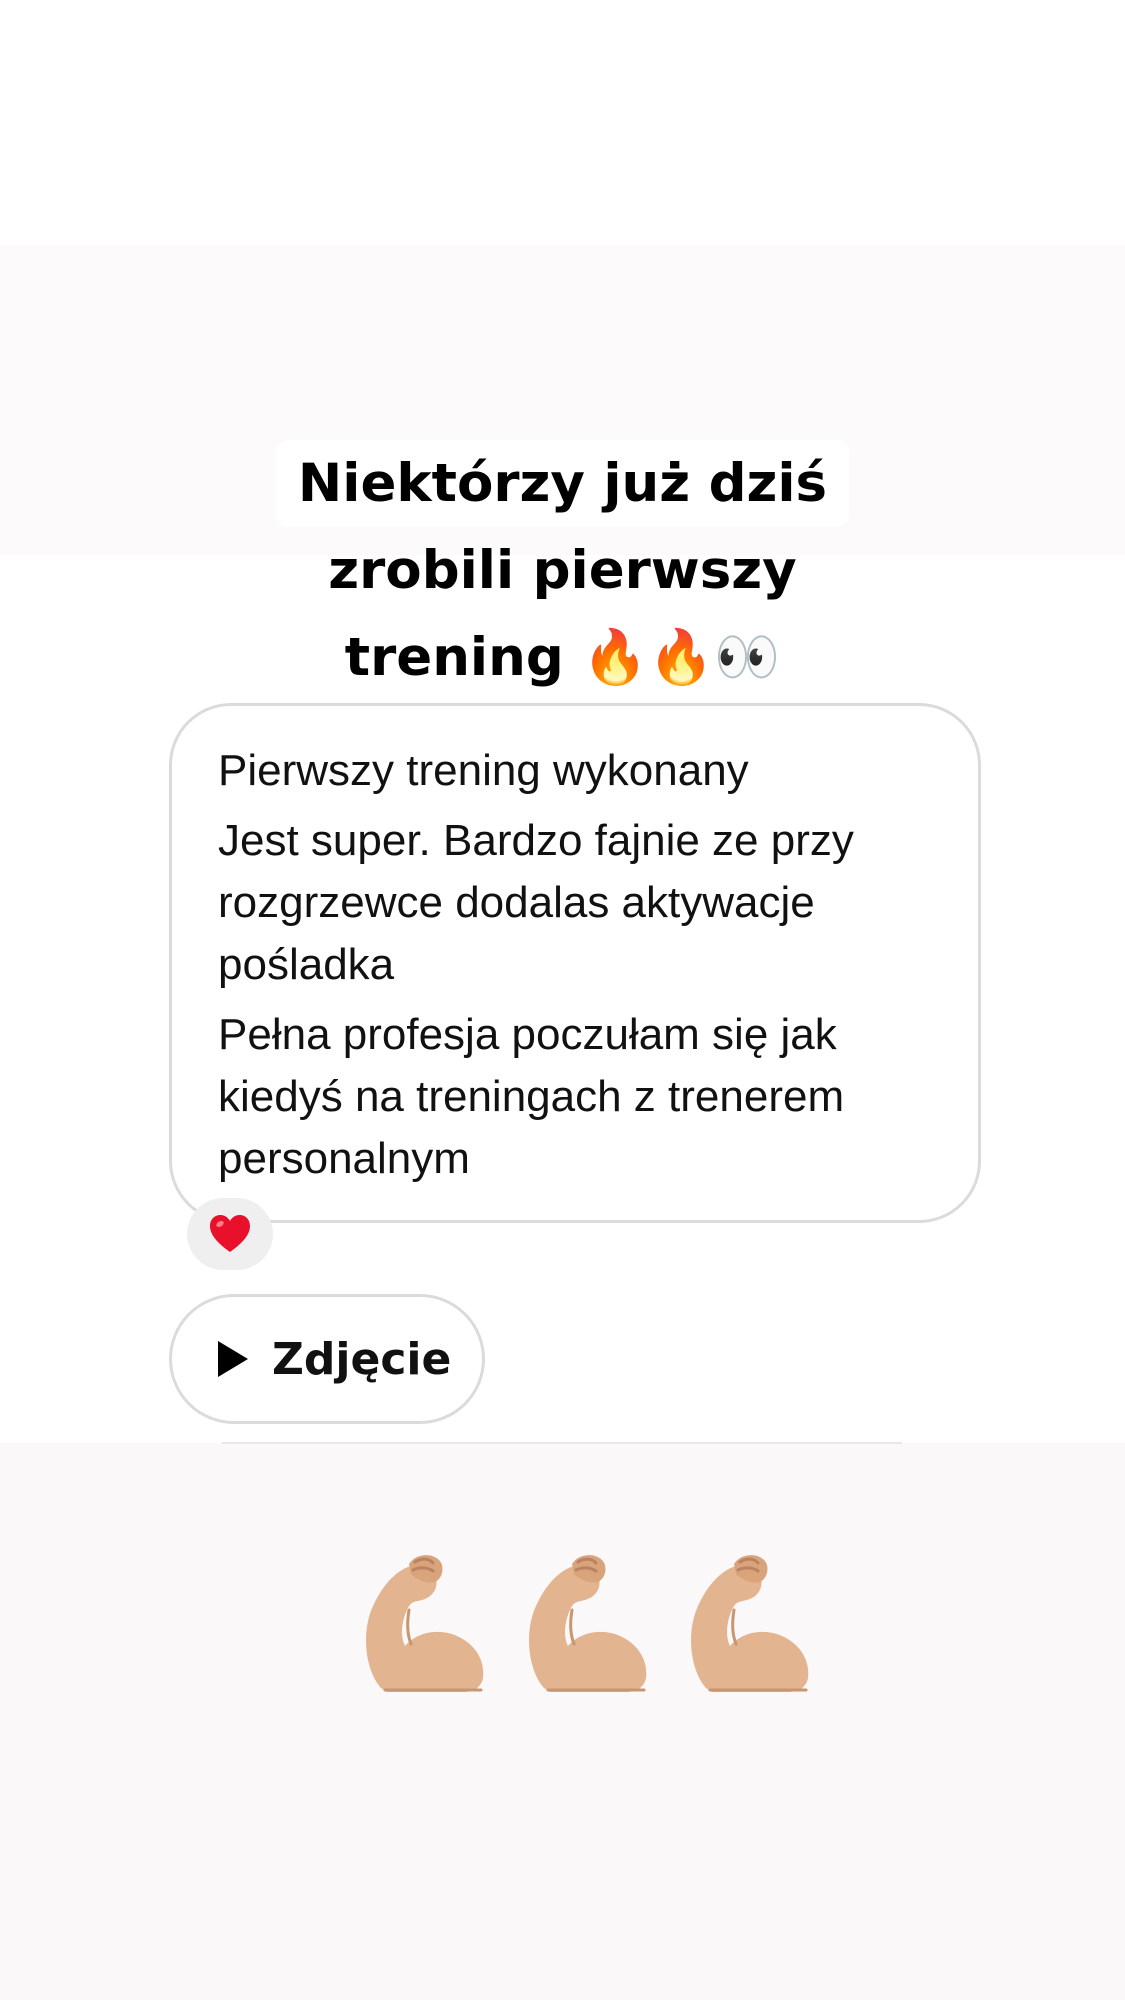  What do you see at coordinates (483, 770) in the screenshot?
I see `message-line: Pierwszy trening wykonany` at bounding box center [483, 770].